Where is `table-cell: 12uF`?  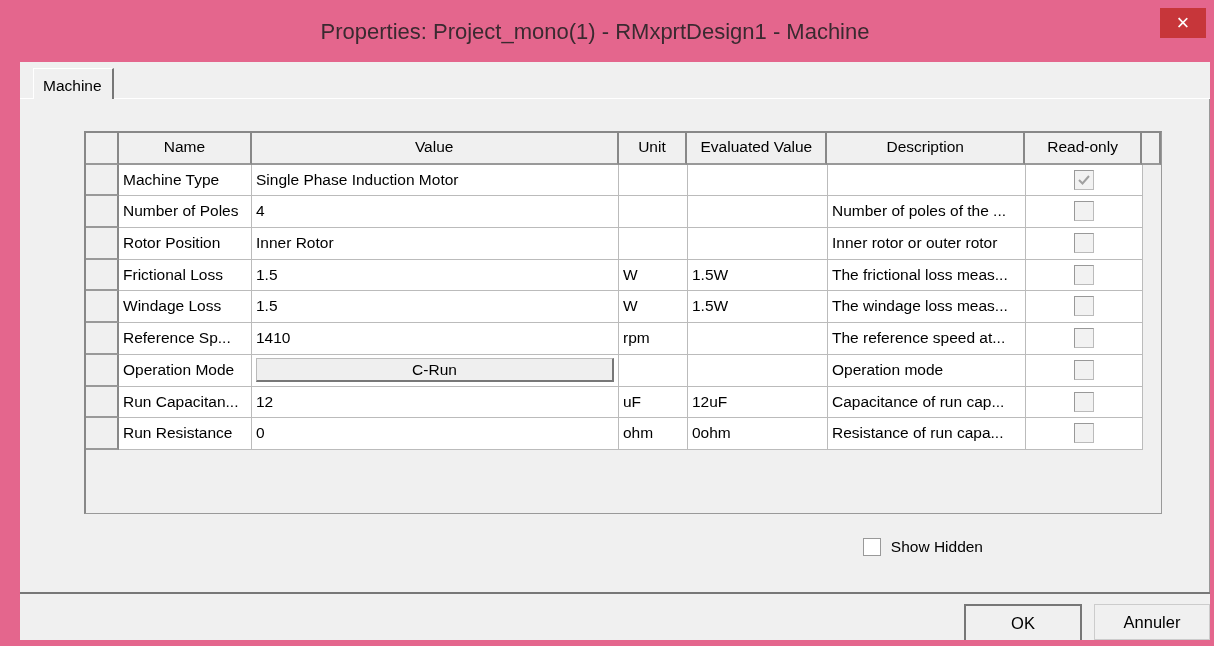
table-cell: 12uF is located at coordinates (758, 402).